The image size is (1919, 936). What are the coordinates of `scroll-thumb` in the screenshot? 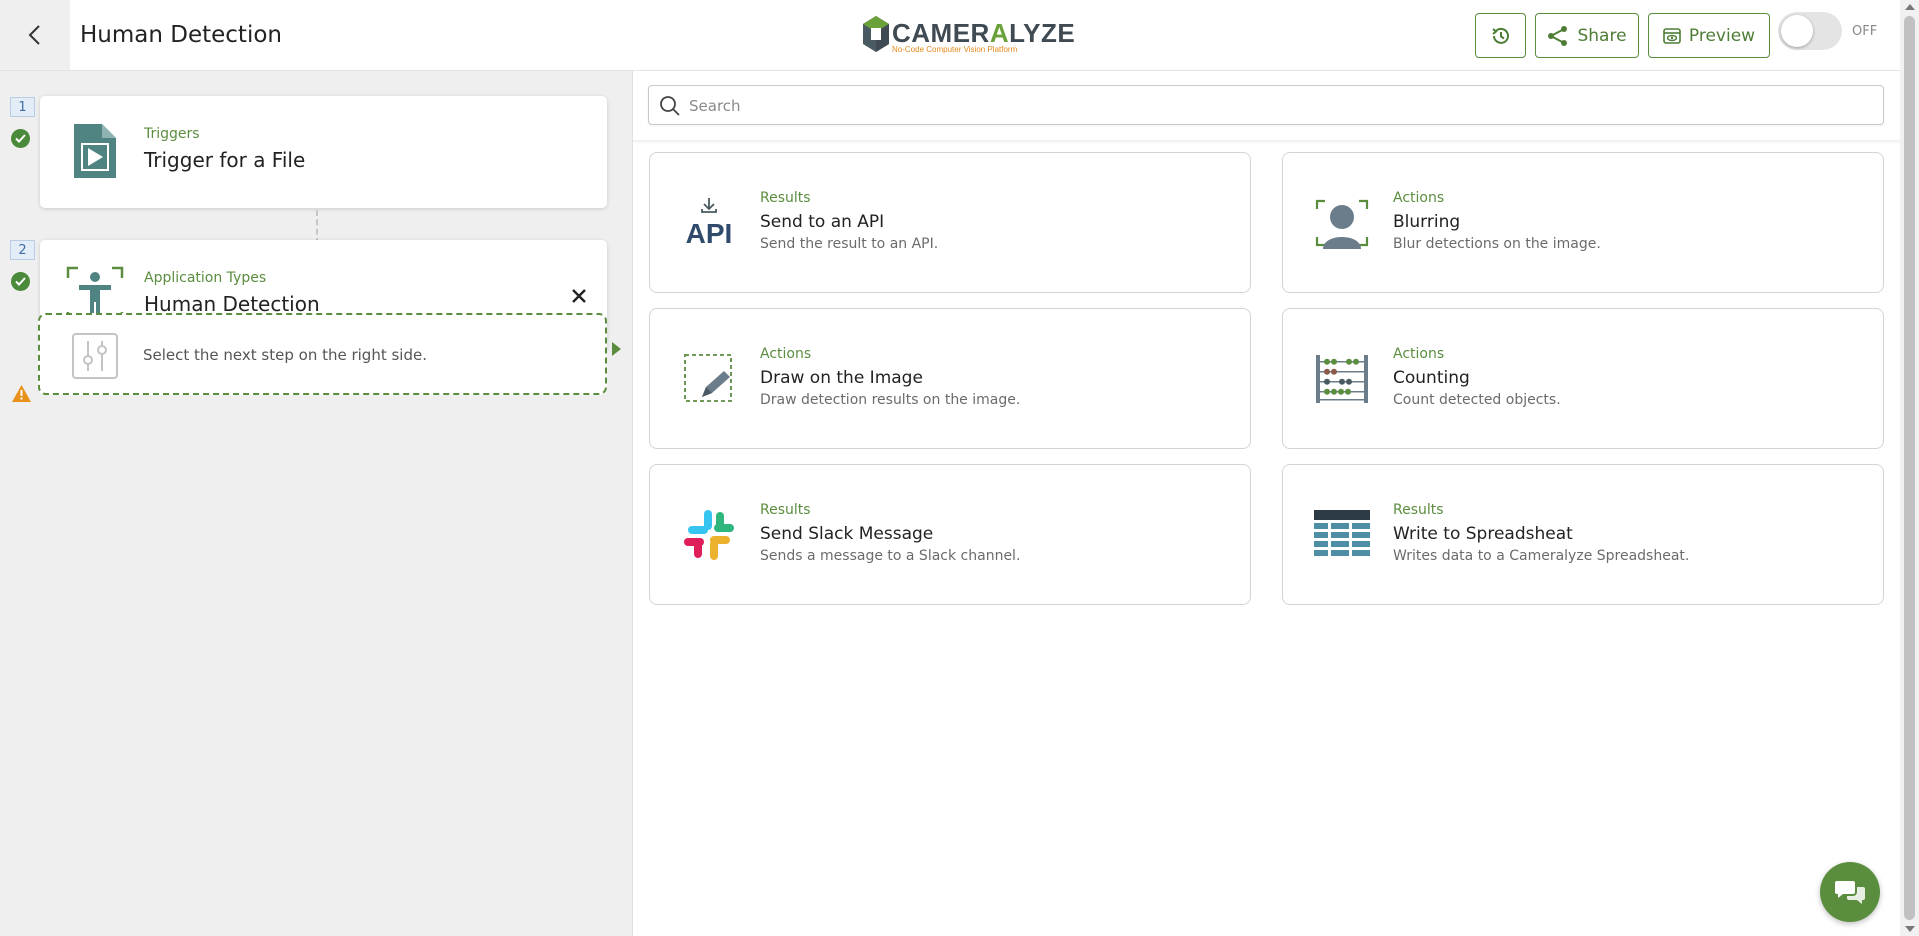 It's located at (1909, 468).